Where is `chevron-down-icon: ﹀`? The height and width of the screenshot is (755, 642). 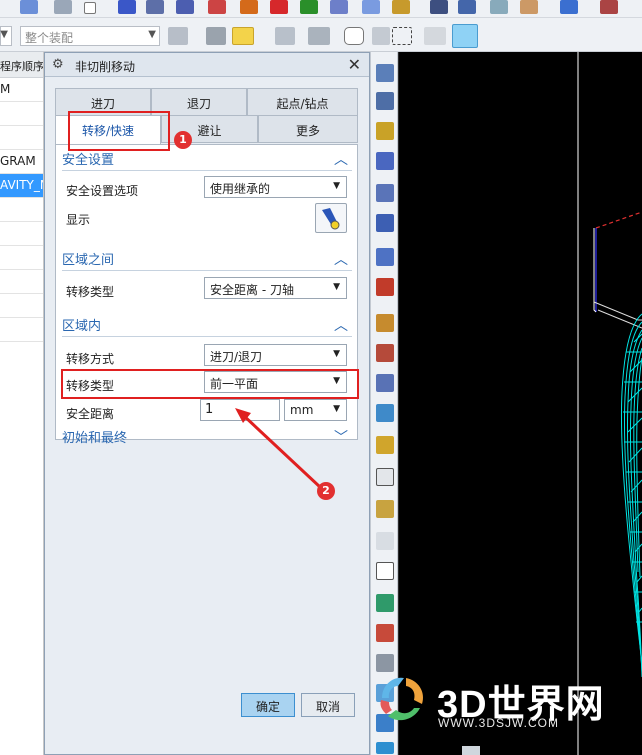
chevron-down-icon: ﹀ is located at coordinates (341, 437).